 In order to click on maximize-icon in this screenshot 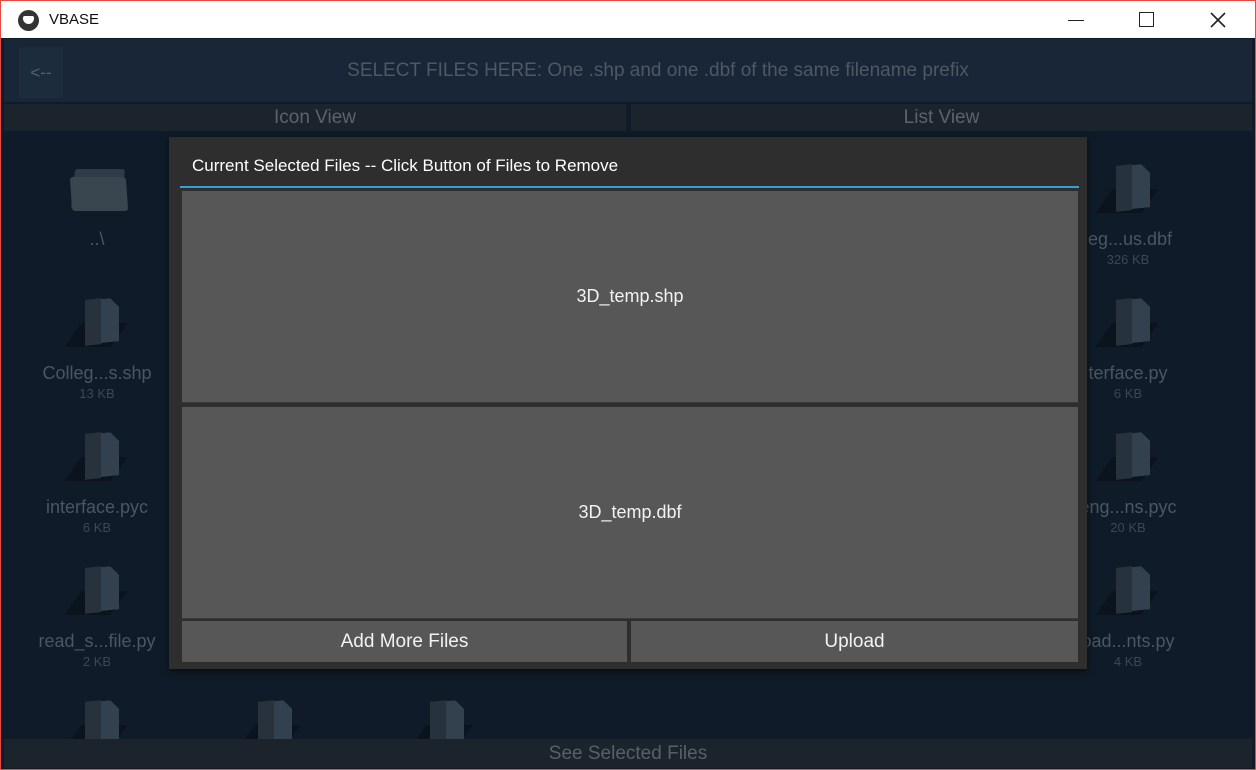, I will do `click(1146, 19)`.